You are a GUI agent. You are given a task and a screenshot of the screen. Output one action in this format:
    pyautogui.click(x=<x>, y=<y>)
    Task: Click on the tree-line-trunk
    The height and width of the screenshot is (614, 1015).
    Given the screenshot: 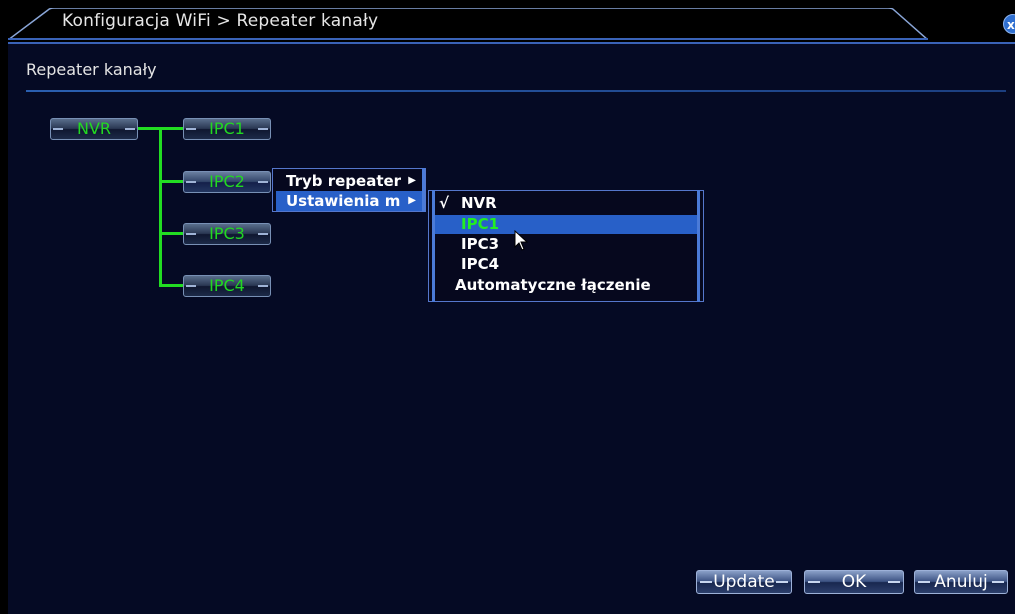 What is the action you would take?
    pyautogui.click(x=160, y=207)
    